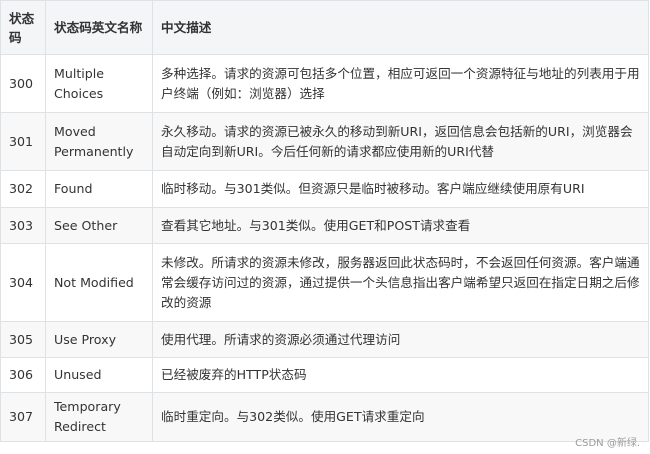 This screenshot has height=454, width=650. Describe the element at coordinates (99, 83) in the screenshot. I see `english-name-cell: Multiple Choices` at that location.